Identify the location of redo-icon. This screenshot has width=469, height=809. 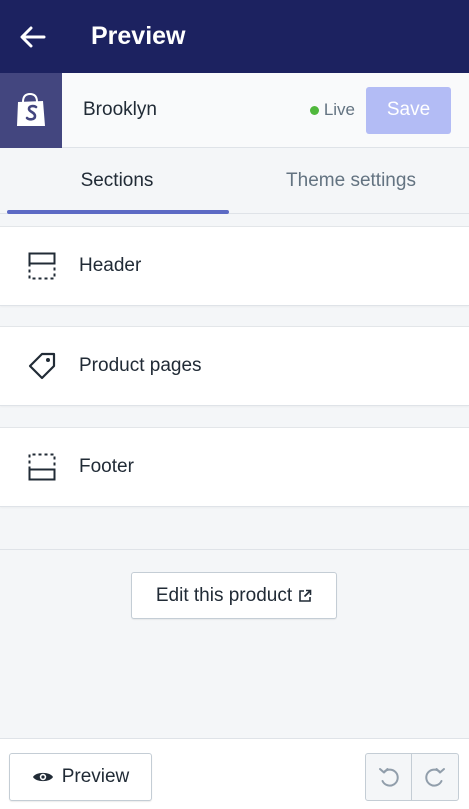
(435, 777).